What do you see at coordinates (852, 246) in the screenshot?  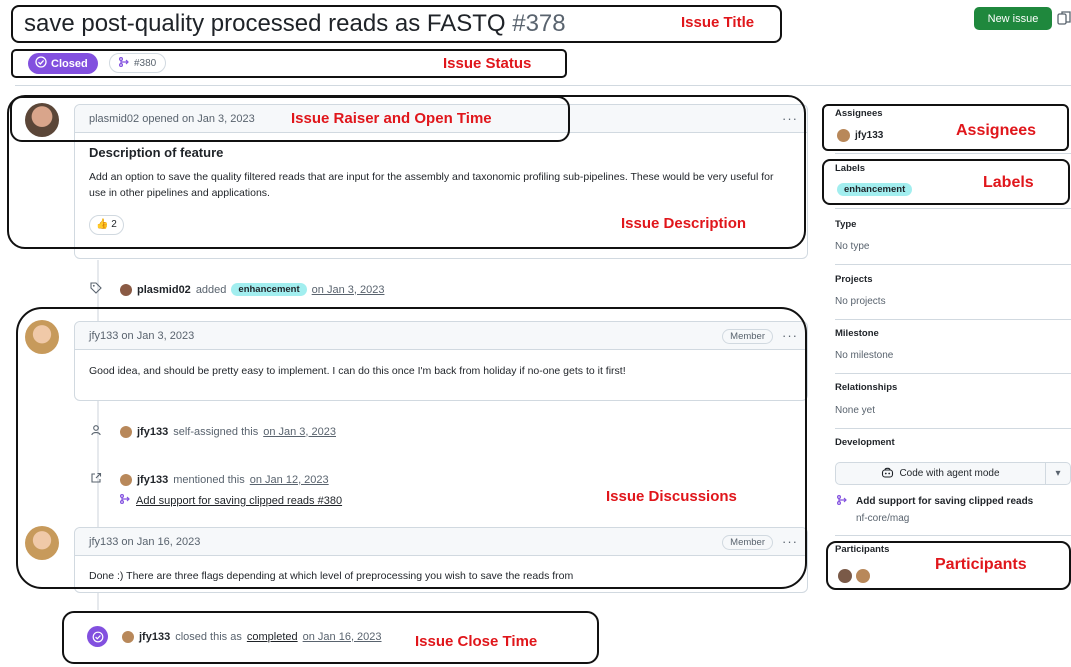 I see `type-value: No type` at bounding box center [852, 246].